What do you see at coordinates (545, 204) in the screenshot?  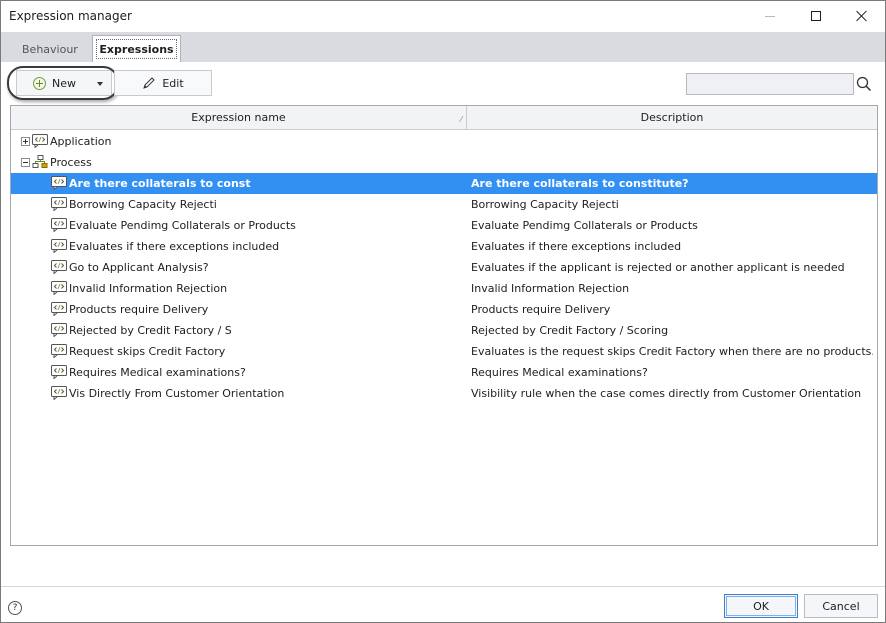 I see `description-cell: Borrowing Capacity Rejecti` at bounding box center [545, 204].